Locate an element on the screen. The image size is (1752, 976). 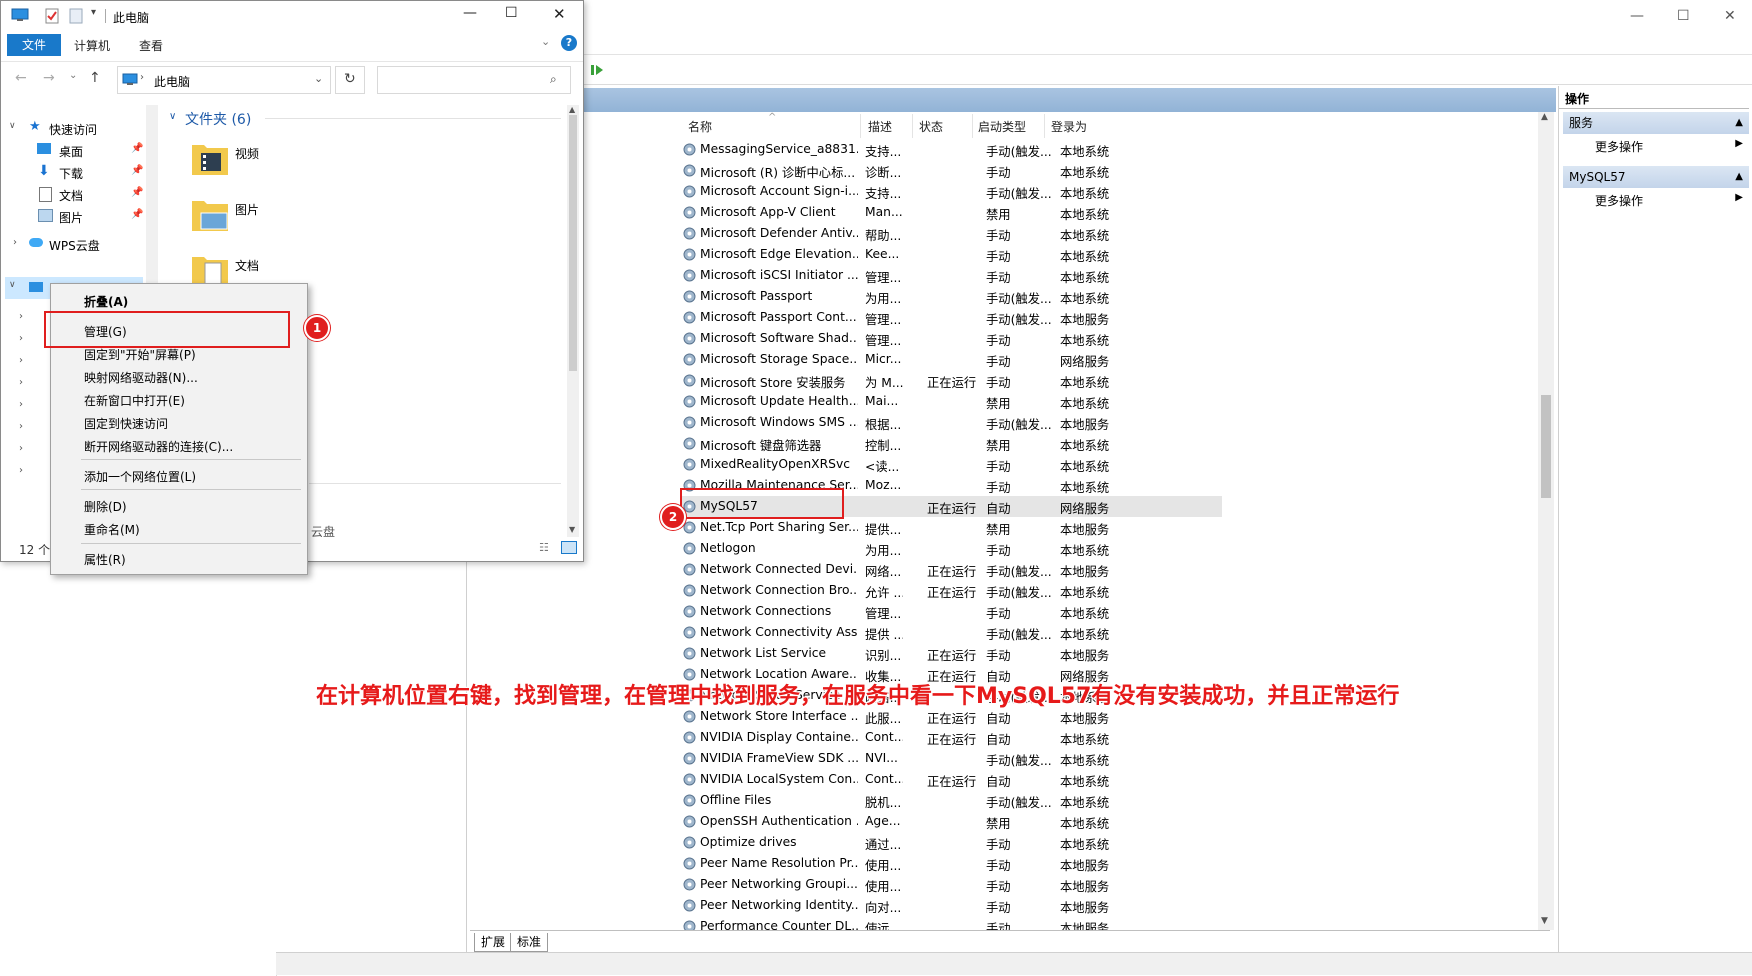
service-row: Microsoft Software Shad... 管理... 手动 本地系统 is located at coordinates (952, 338).